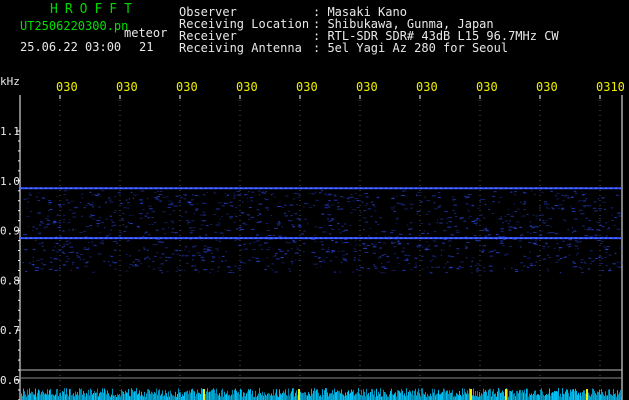 The image size is (629, 400). Describe the element at coordinates (10, 330) in the screenshot. I see `y-tick-label: 0.7` at that location.